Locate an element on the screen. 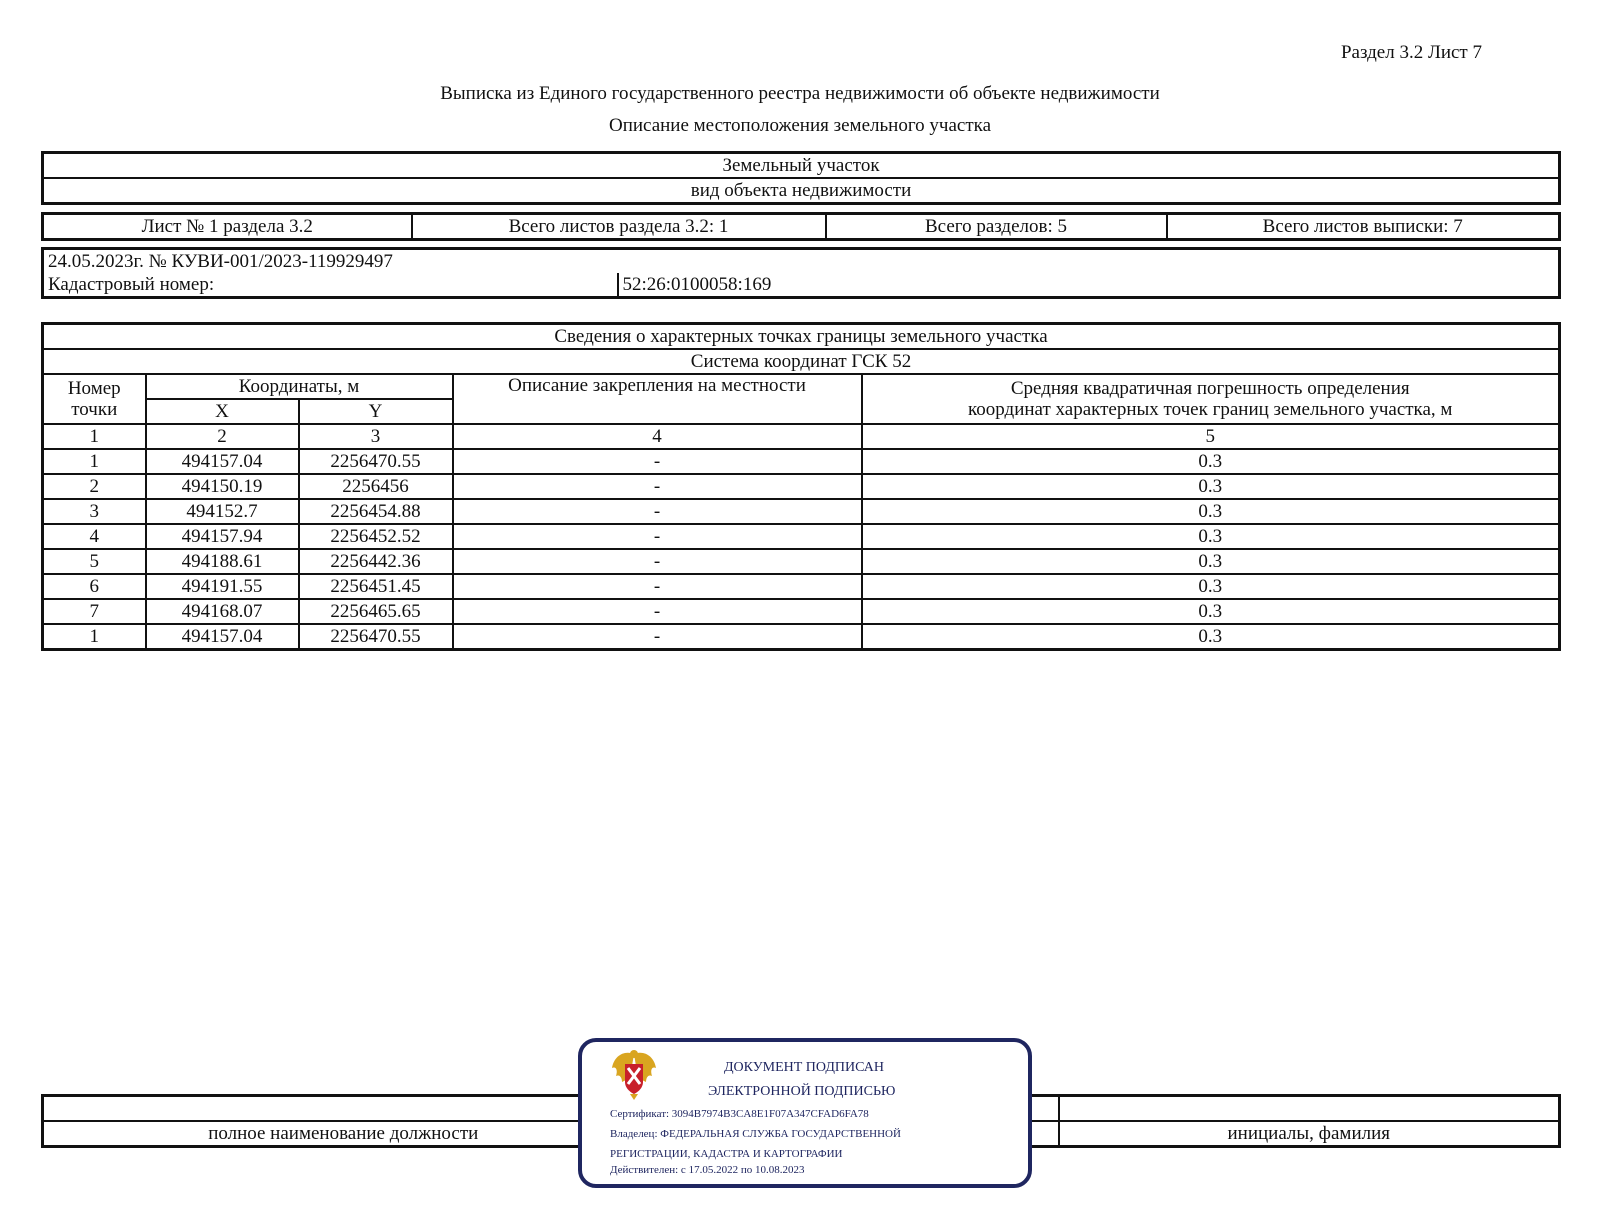  coordinate-system: Система координат ГСК 52 is located at coordinates (801, 361).